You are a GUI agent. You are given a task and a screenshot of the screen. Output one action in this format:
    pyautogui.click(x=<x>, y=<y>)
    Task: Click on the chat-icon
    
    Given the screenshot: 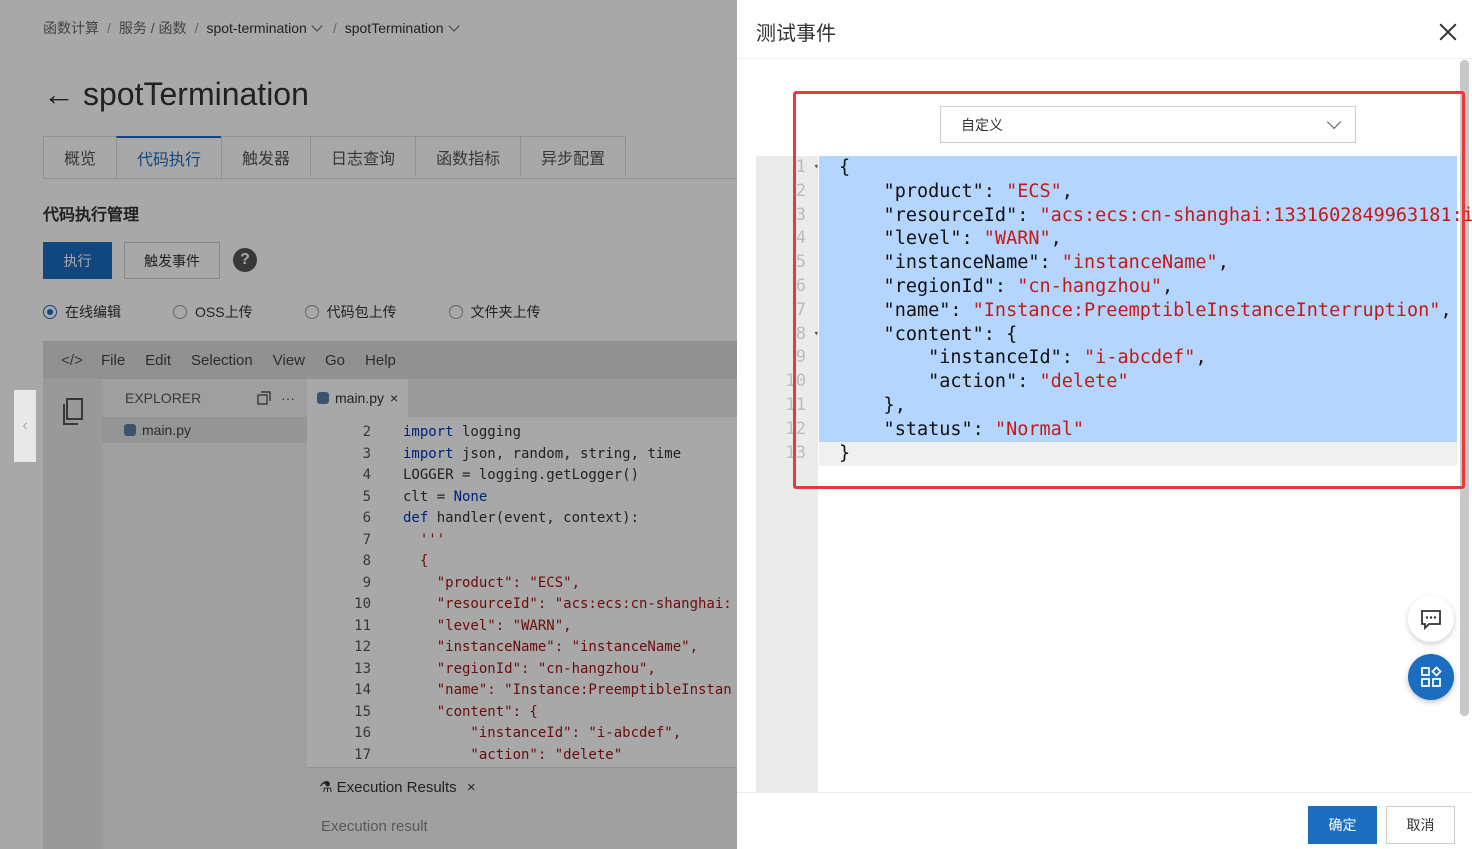 What is the action you would take?
    pyautogui.click(x=1431, y=620)
    